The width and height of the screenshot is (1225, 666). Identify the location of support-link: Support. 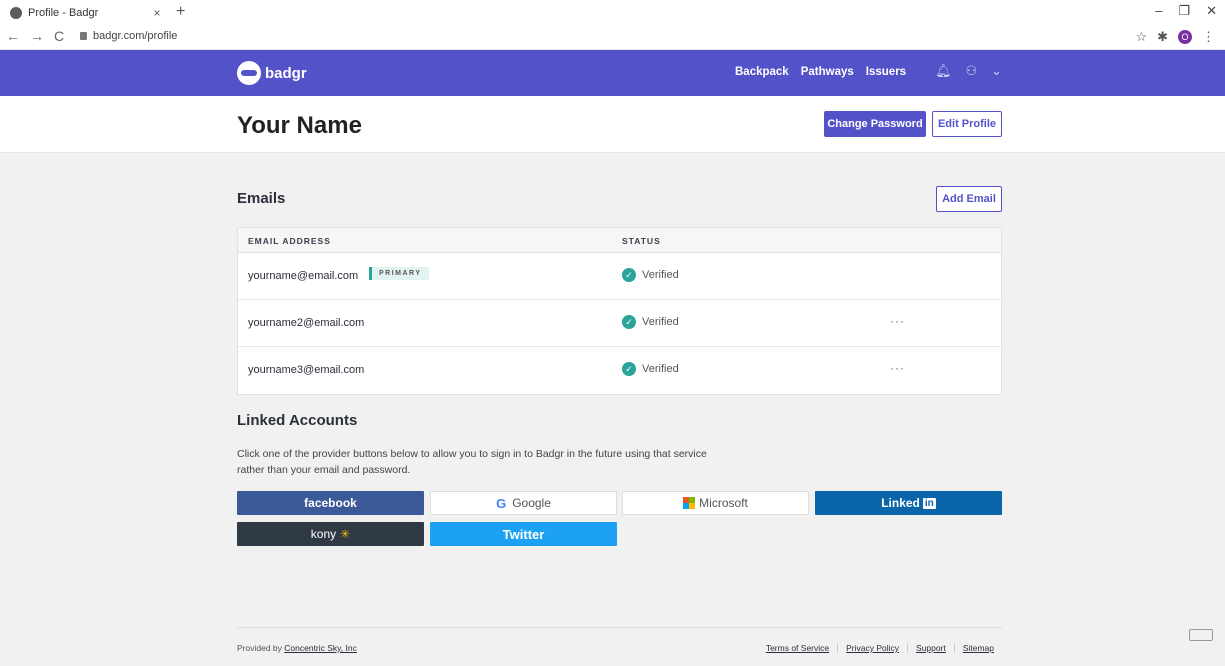
(930, 648).